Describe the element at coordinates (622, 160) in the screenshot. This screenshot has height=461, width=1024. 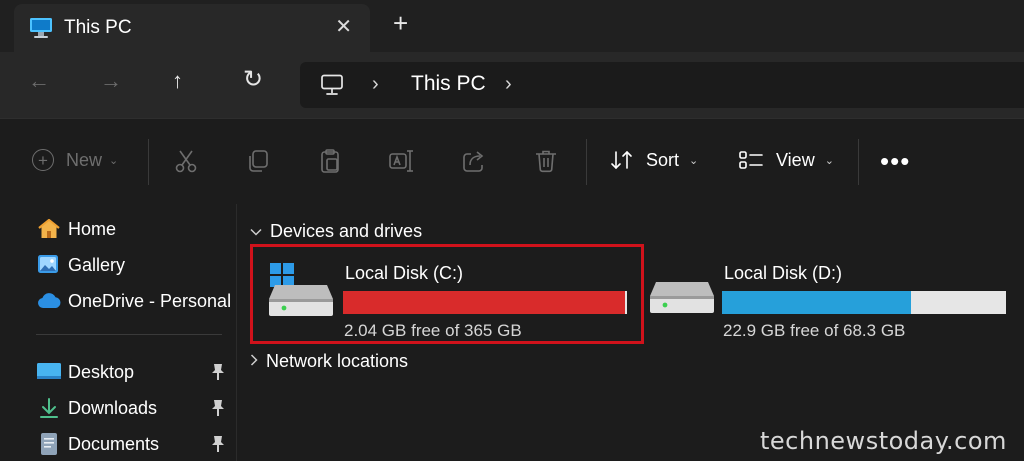
I see `sort-icon` at that location.